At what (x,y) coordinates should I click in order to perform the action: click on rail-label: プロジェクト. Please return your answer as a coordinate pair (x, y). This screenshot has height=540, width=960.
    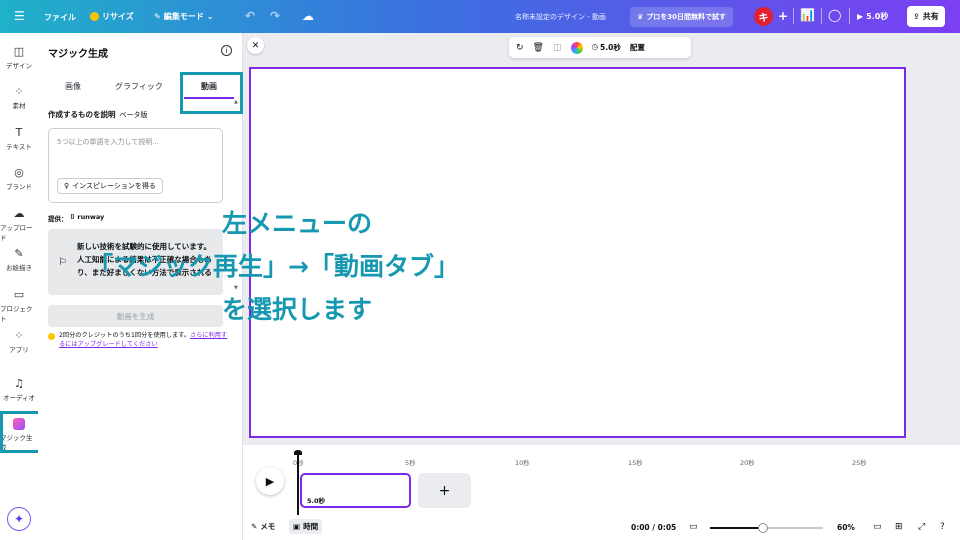
    Looking at the image, I should click on (16, 314).